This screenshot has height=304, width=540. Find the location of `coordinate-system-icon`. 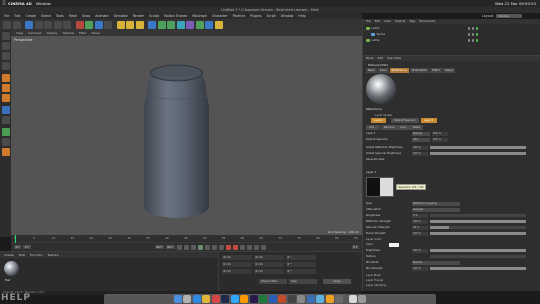

coordinate-system-icon is located at coordinates (108, 24).